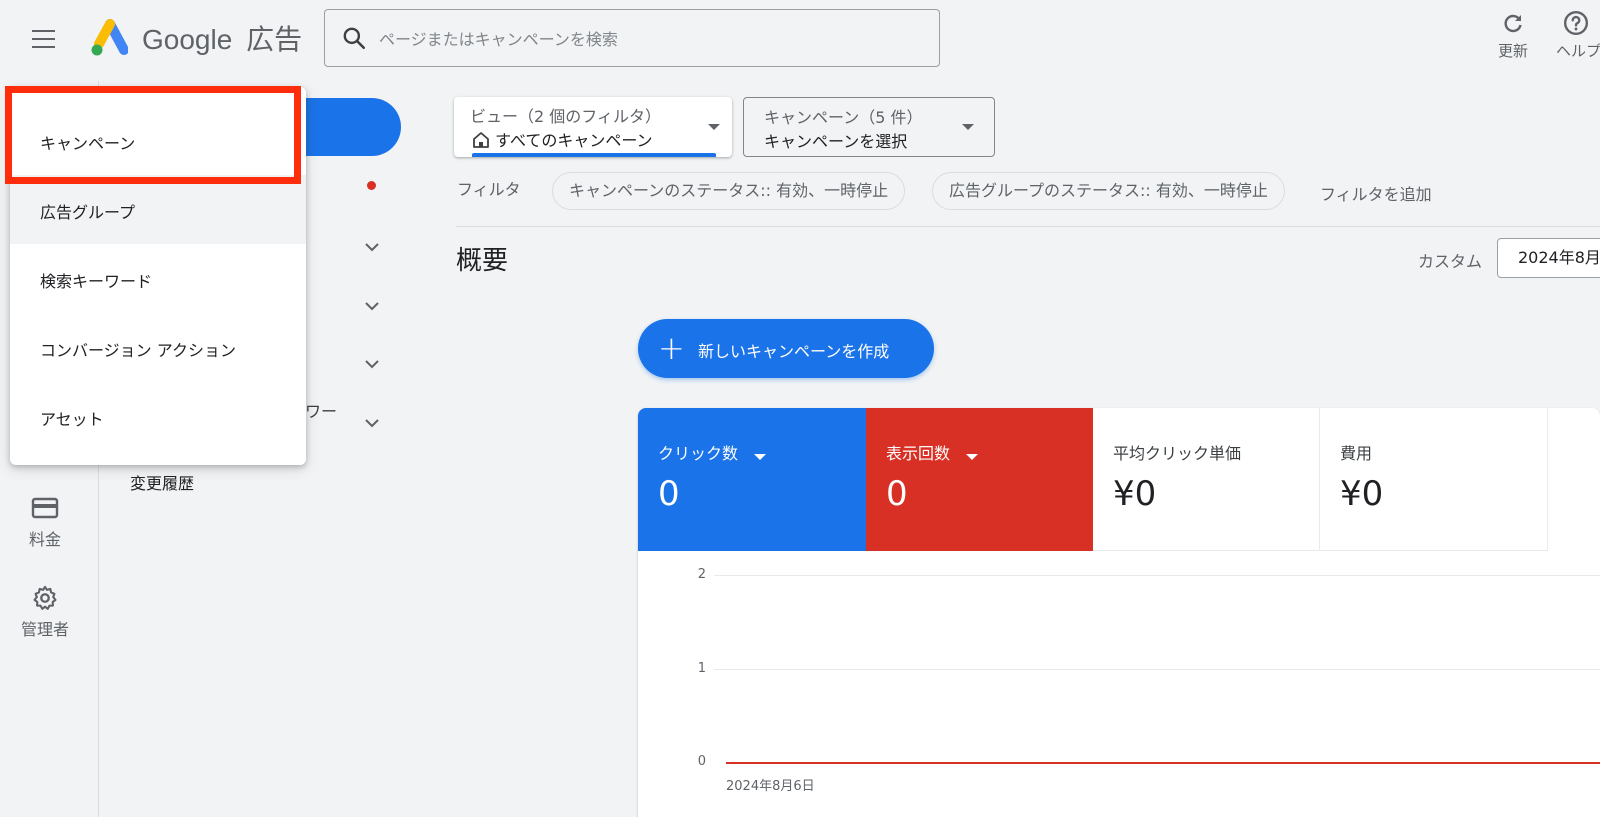  I want to click on date-range-picker: 2024年8月, so click(1548, 258).